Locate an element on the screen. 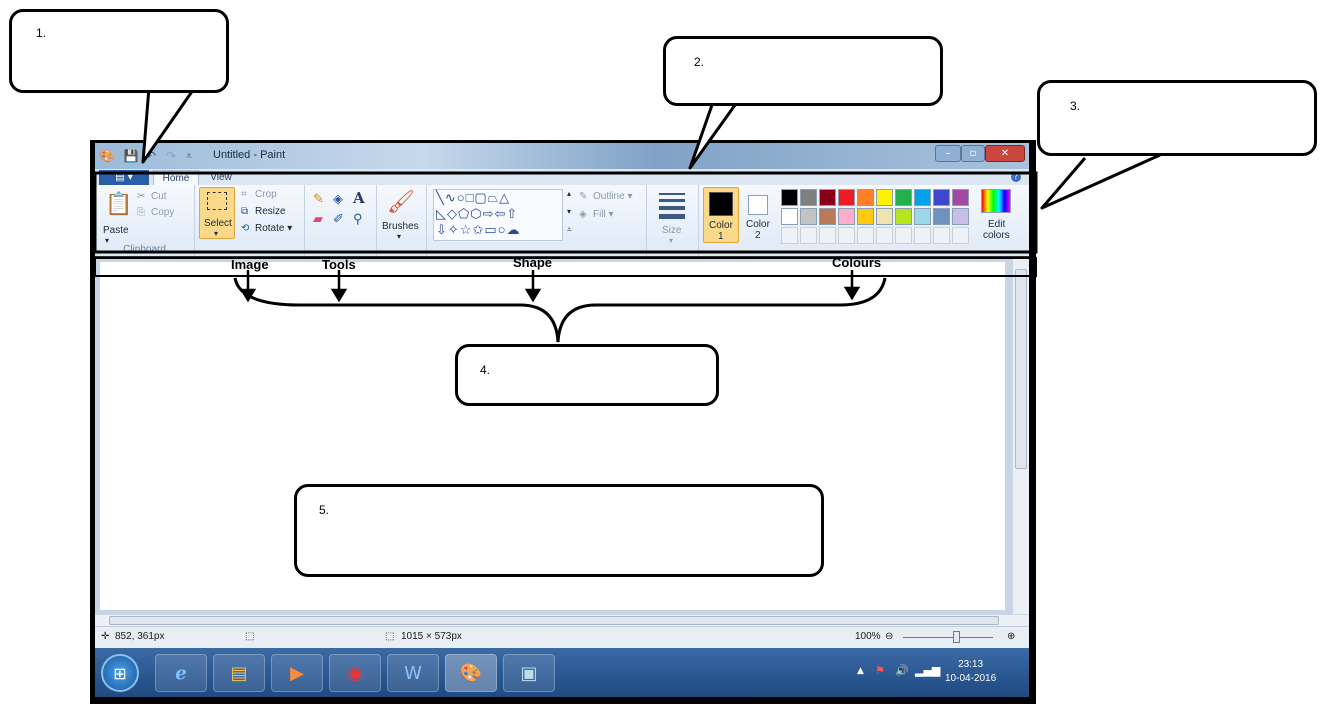 The width and height of the screenshot is (1322, 704). crop-icon: ⌗ is located at coordinates (244, 194).